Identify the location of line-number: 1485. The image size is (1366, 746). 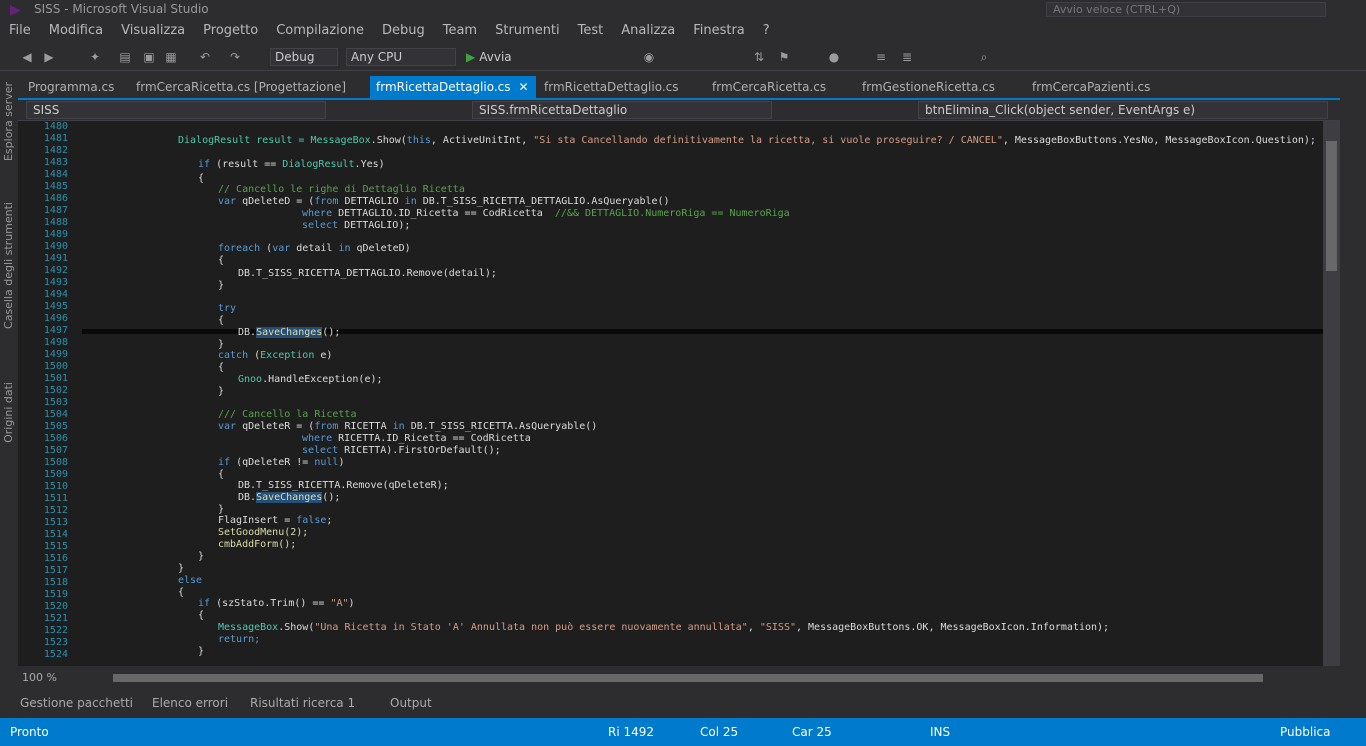
(55, 186).